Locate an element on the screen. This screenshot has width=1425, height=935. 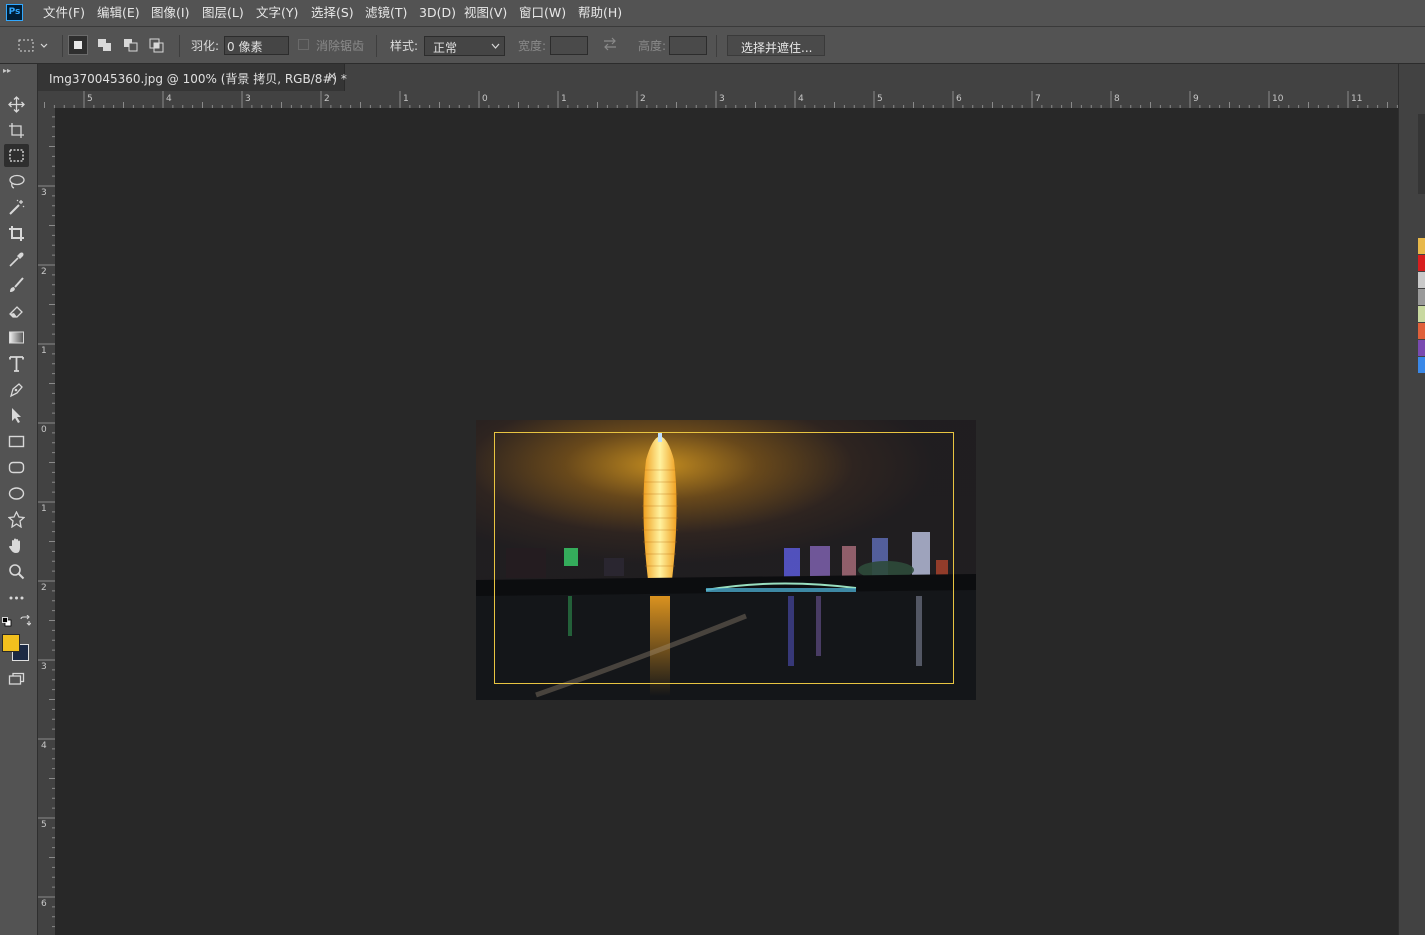
hand-tool is located at coordinates (16, 545).